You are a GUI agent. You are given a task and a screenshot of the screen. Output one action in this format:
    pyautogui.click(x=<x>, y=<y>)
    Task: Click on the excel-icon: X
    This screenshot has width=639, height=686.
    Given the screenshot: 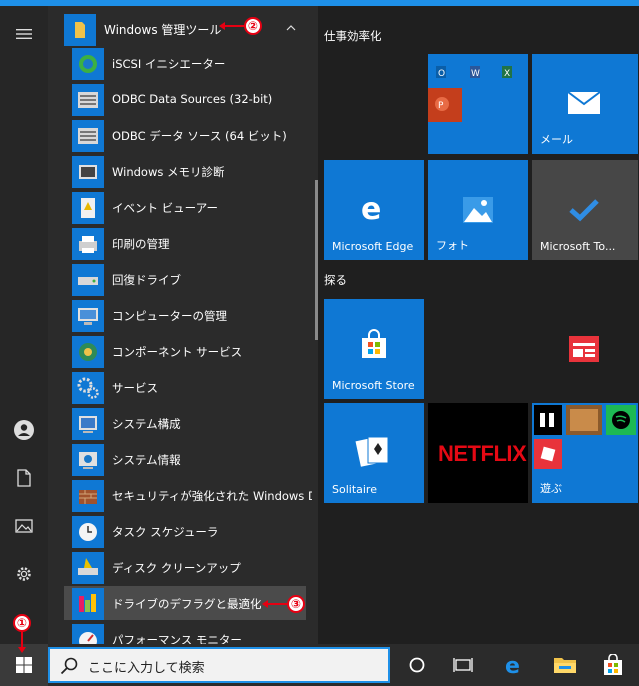 What is the action you would take?
    pyautogui.click(x=510, y=72)
    